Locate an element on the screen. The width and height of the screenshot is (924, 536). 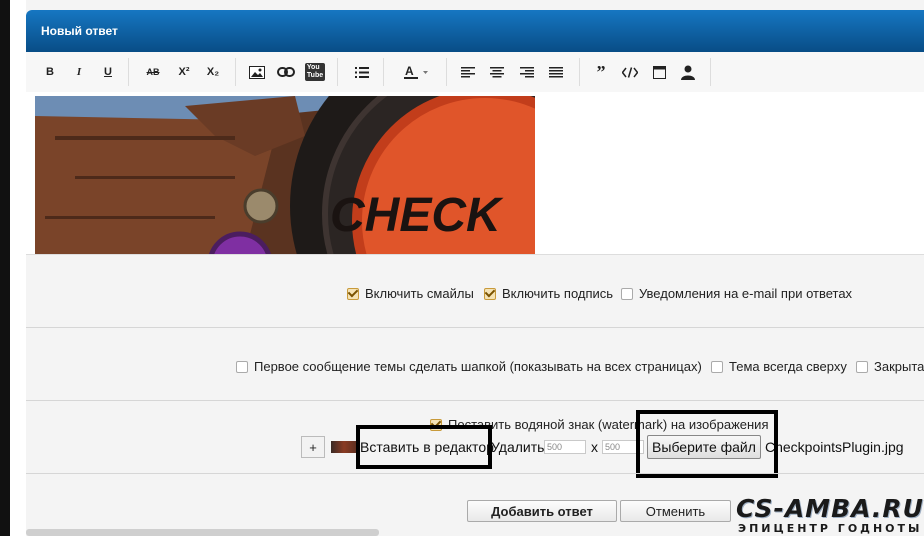
reply-title: Новый ответ is located at coordinates (79, 31).